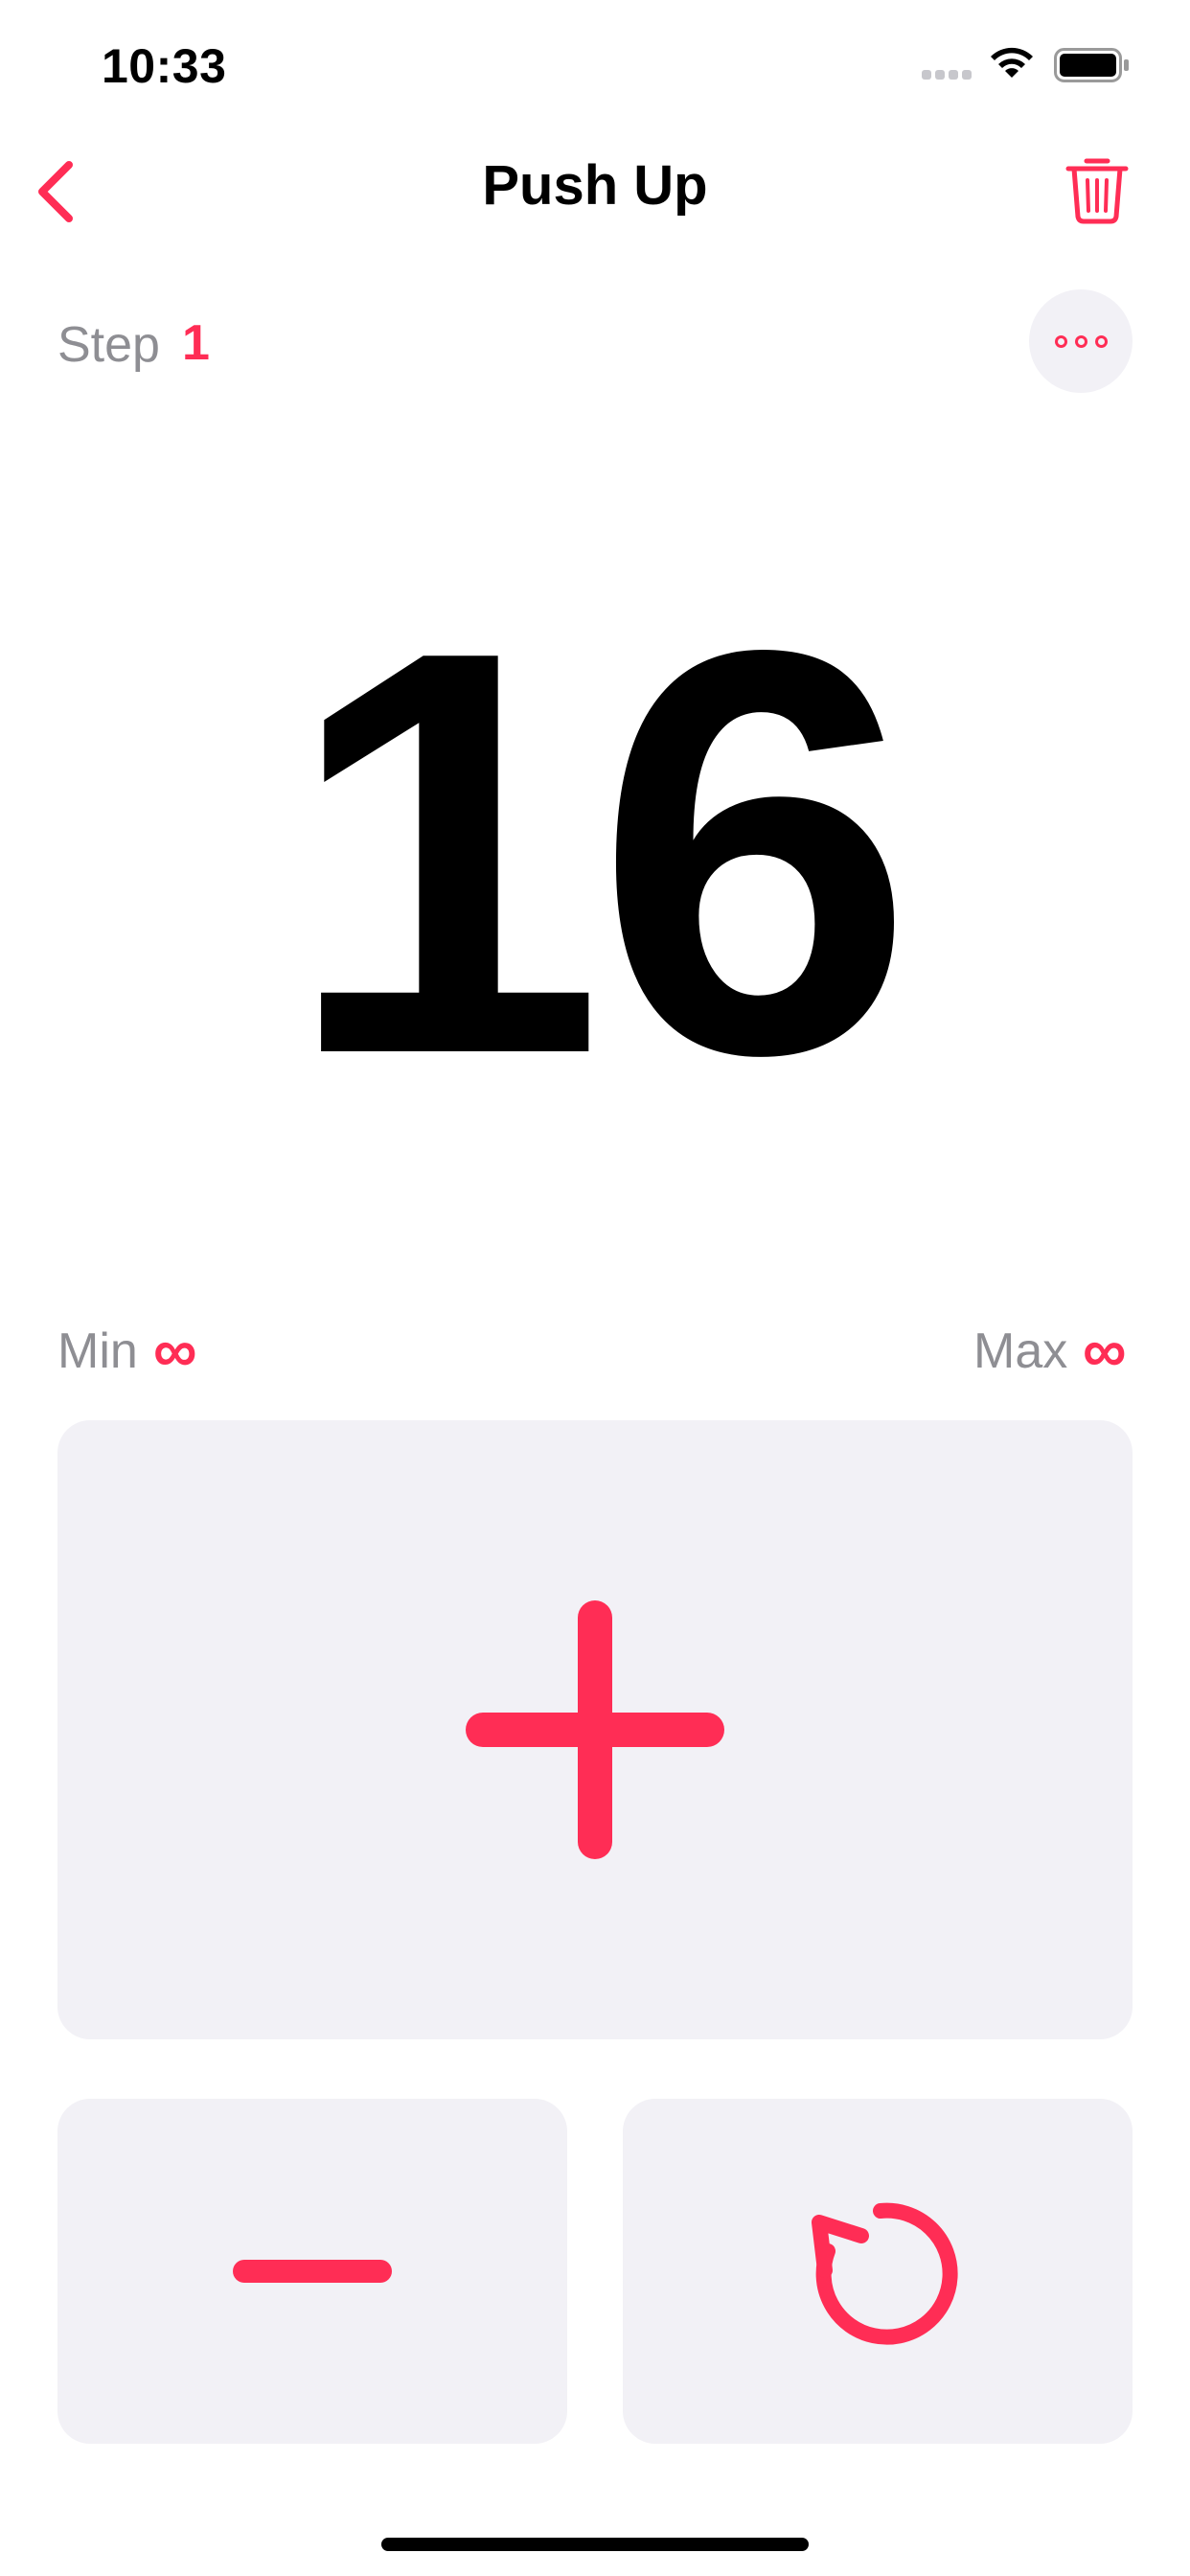  I want to click on counter-value: 16, so click(600, 853).